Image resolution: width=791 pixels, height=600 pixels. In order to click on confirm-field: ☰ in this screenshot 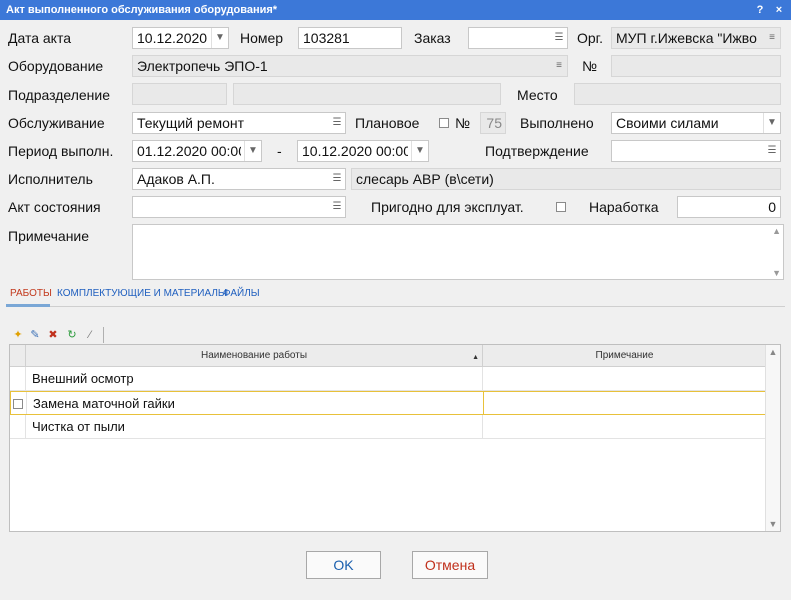, I will do `click(696, 151)`.